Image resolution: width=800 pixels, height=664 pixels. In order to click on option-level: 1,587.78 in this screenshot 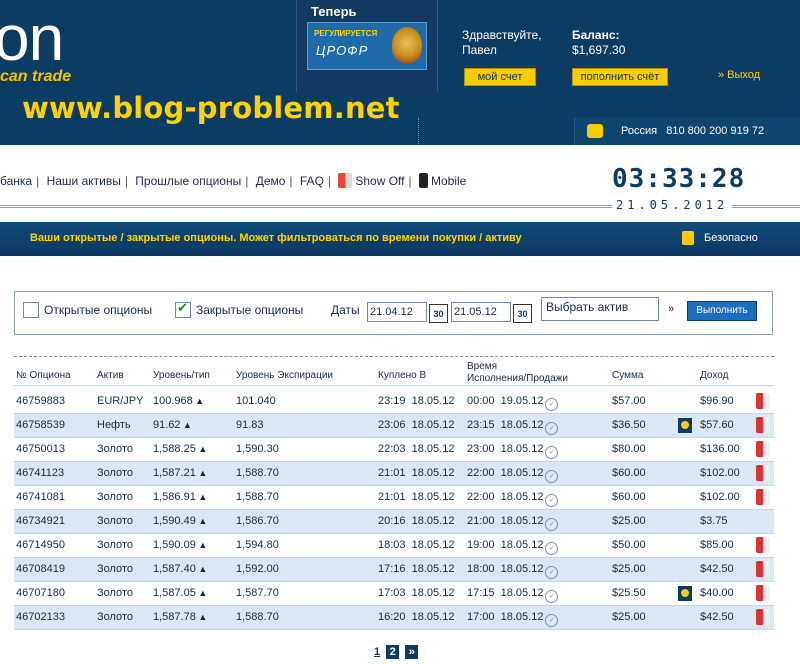, I will do `click(174, 617)`.